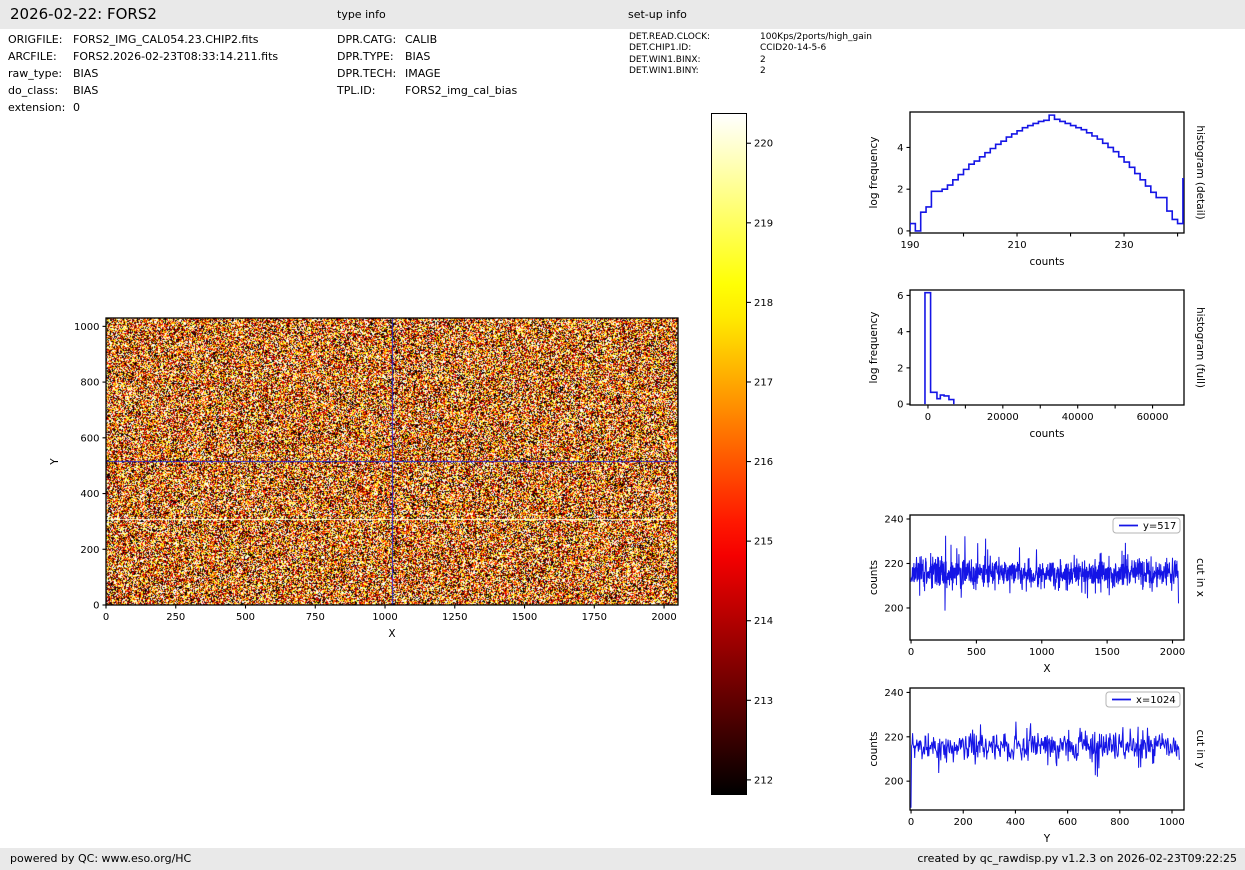 Image resolution: width=1245 pixels, height=870 pixels. Describe the element at coordinates (660, 48) in the screenshot. I see `info-label: DET.CHIP1.ID:` at that location.